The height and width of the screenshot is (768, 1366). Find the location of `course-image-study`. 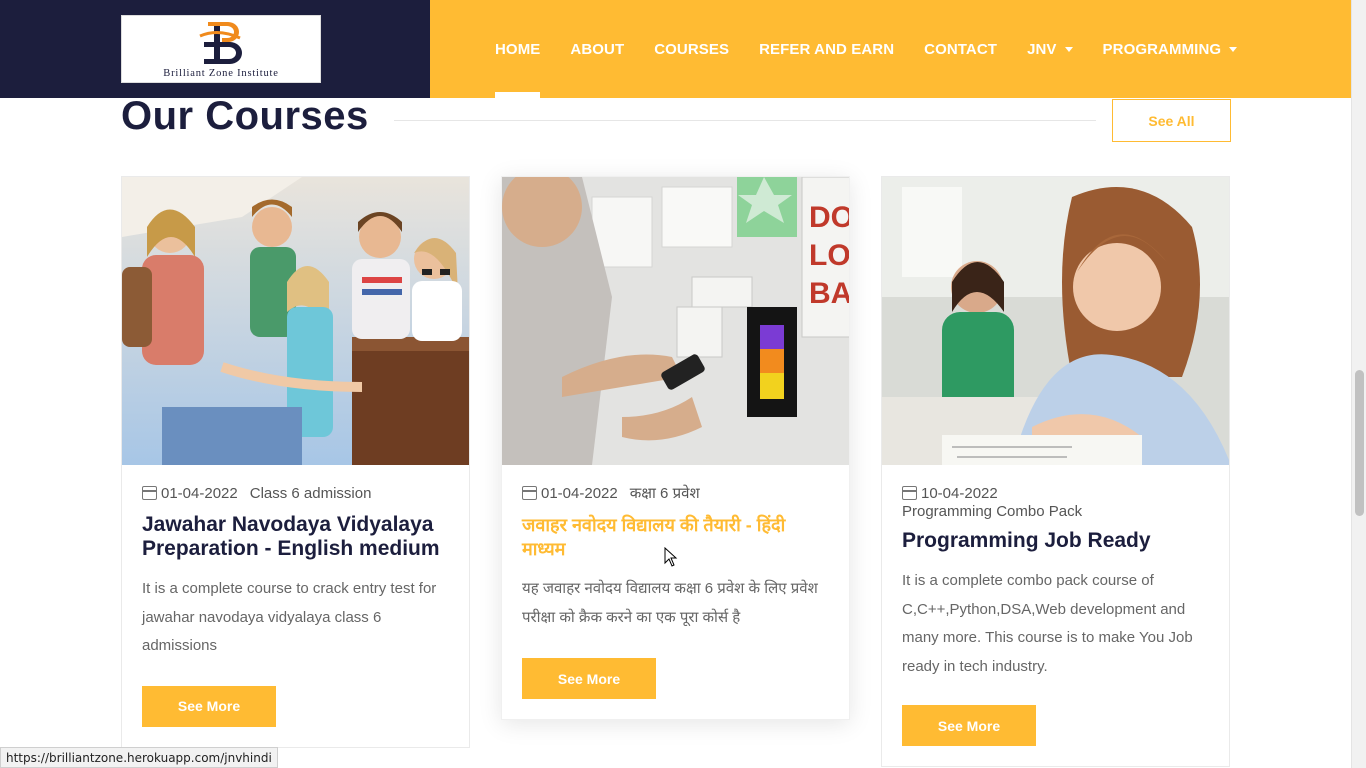

course-image-study is located at coordinates (1055, 321).